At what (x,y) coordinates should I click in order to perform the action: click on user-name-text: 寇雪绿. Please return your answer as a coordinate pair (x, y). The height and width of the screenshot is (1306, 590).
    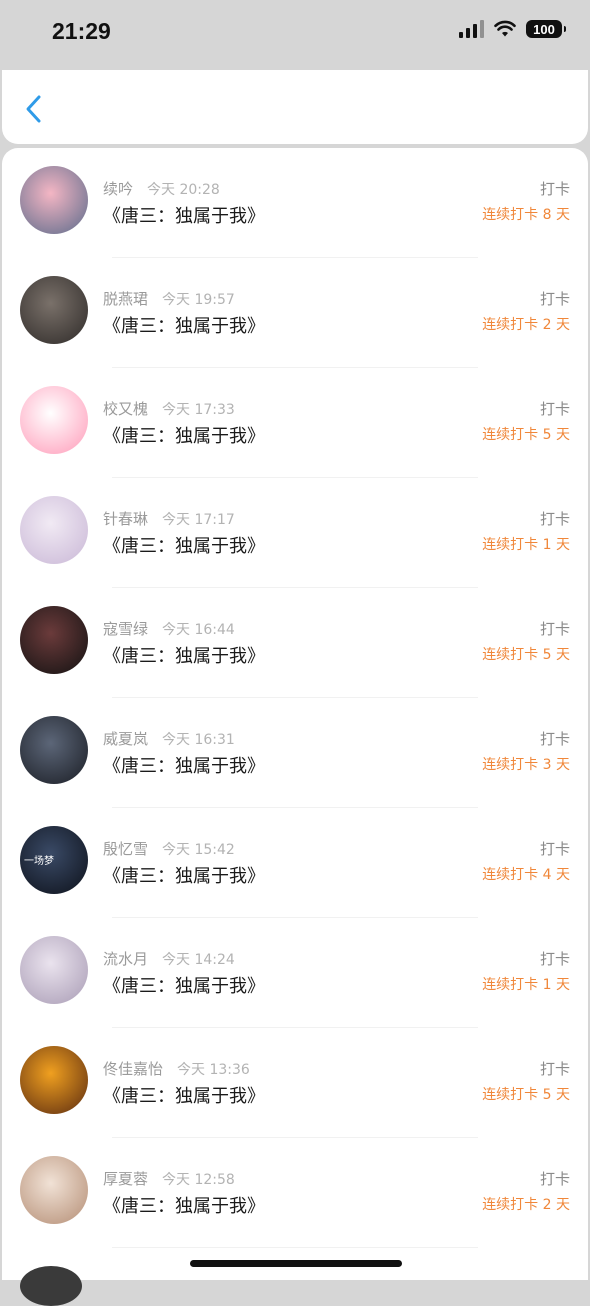
    Looking at the image, I should click on (126, 629).